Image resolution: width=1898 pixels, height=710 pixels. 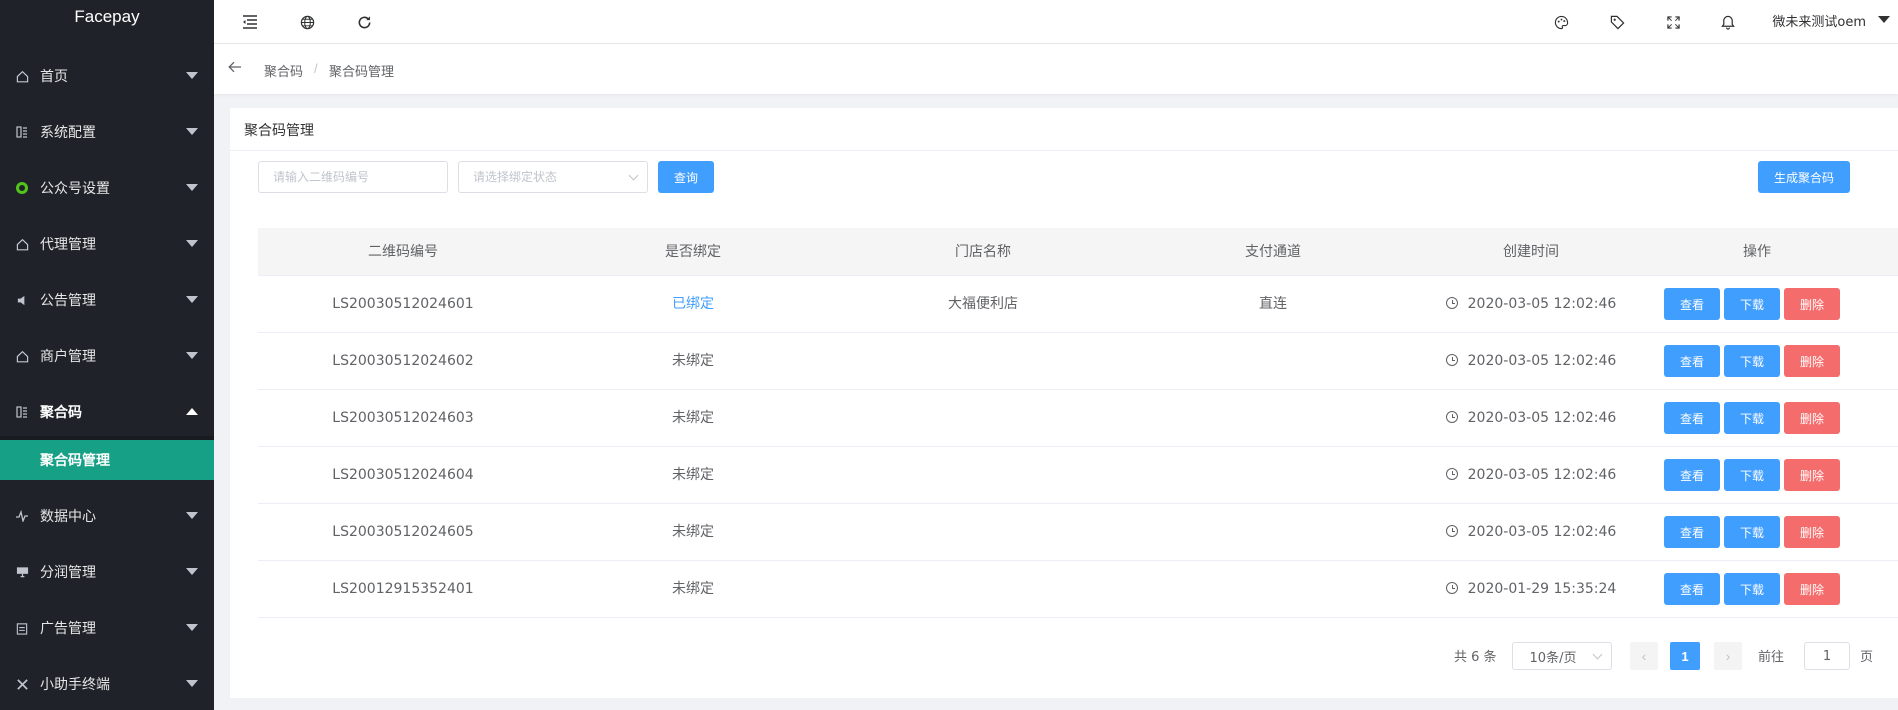 I want to click on page-size-select: 10条/页, so click(x=1562, y=656).